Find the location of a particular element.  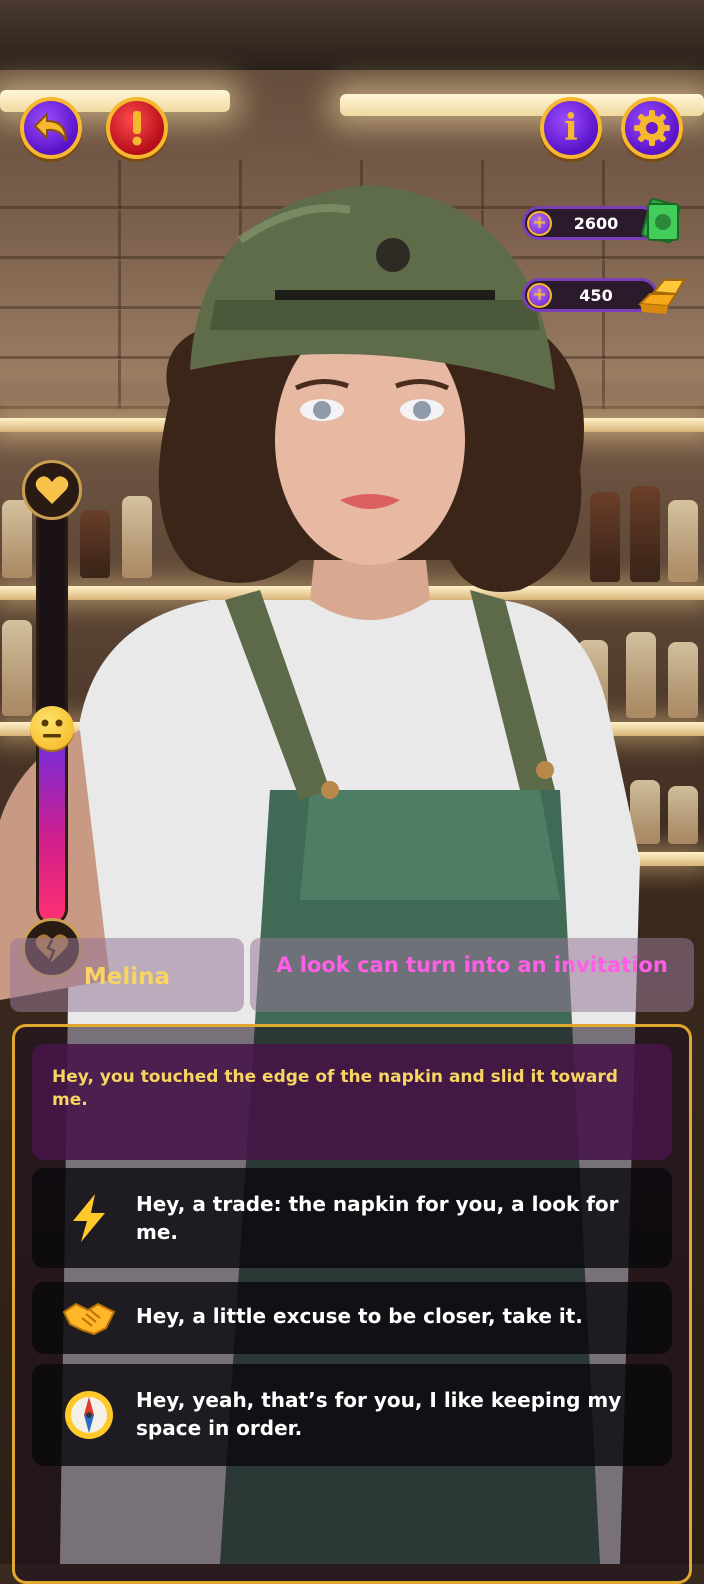

info-button: i is located at coordinates (571, 128).